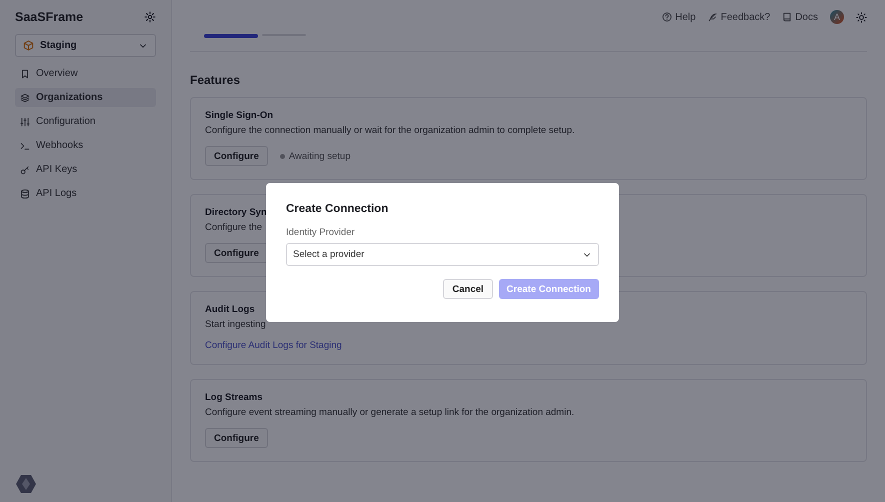 The width and height of the screenshot is (885, 502). What do you see at coordinates (85, 193) in the screenshot?
I see `sidebar-item: API Logs` at bounding box center [85, 193].